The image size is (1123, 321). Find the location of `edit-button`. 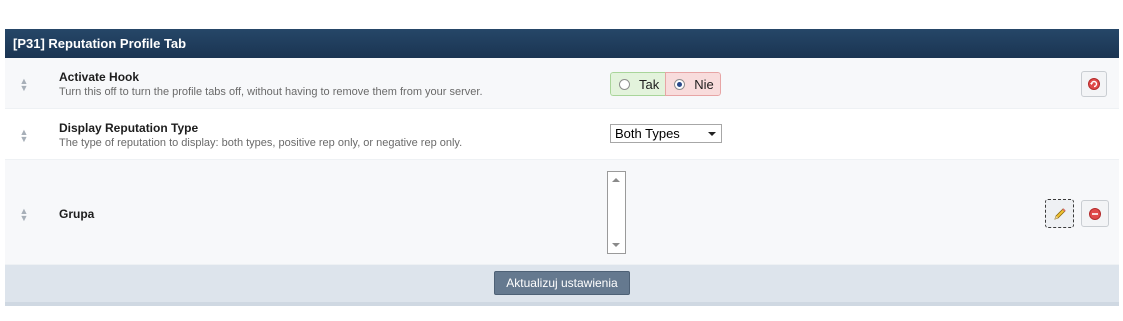

edit-button is located at coordinates (1059, 213).